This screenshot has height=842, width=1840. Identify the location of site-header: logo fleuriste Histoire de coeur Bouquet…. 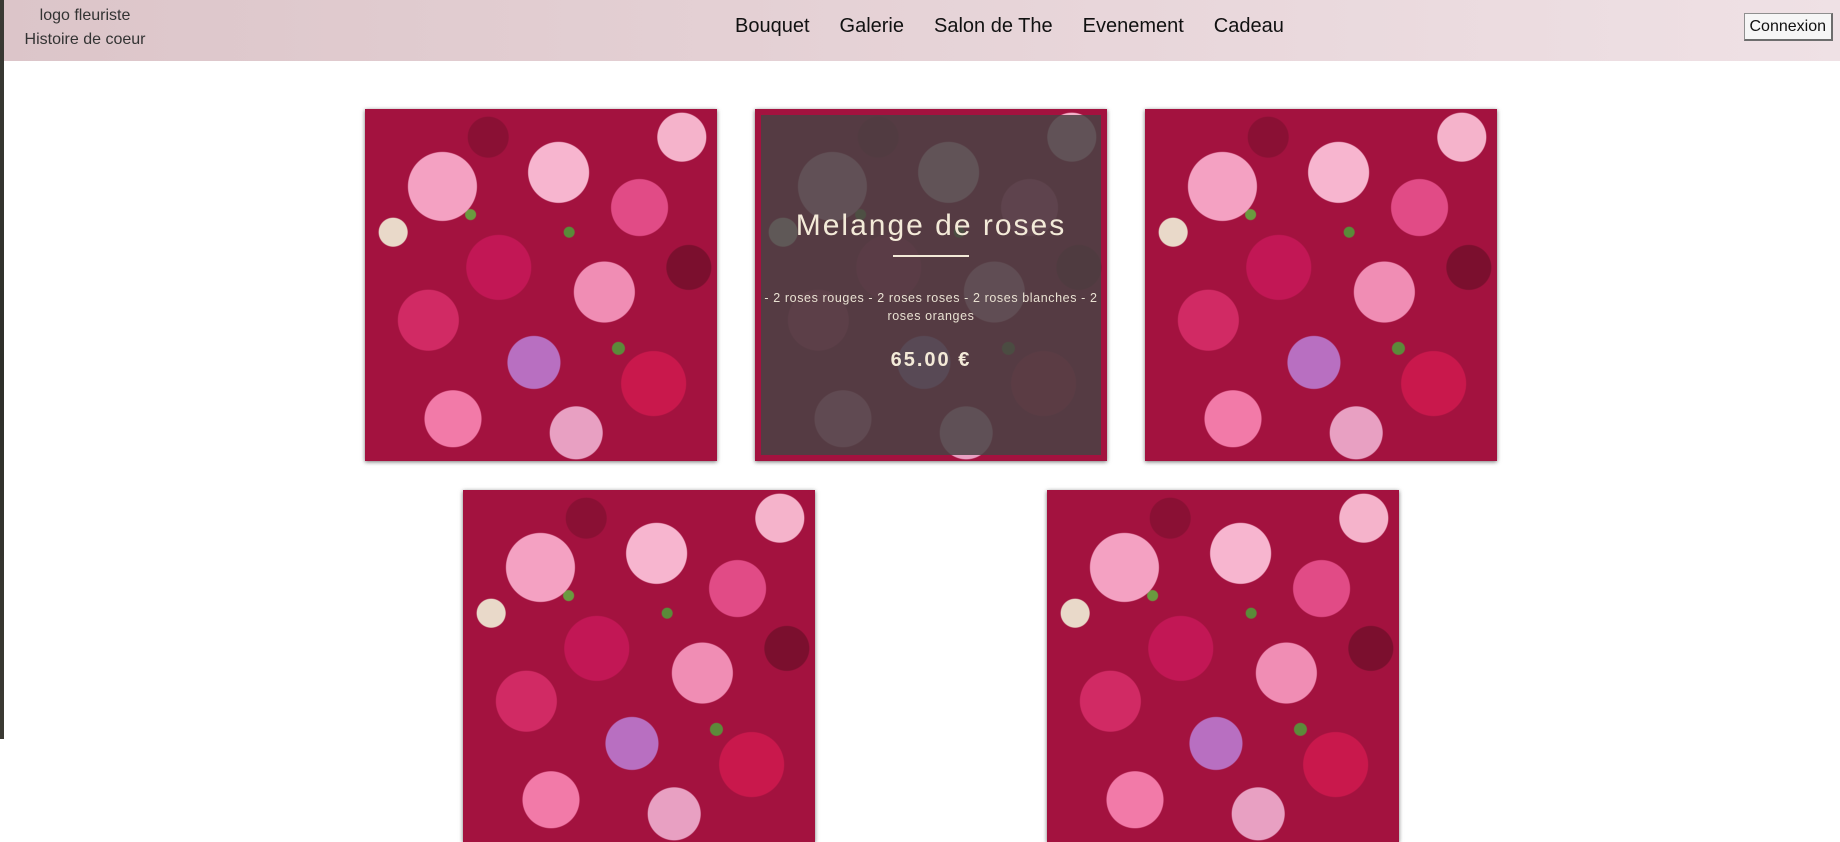
(922, 30).